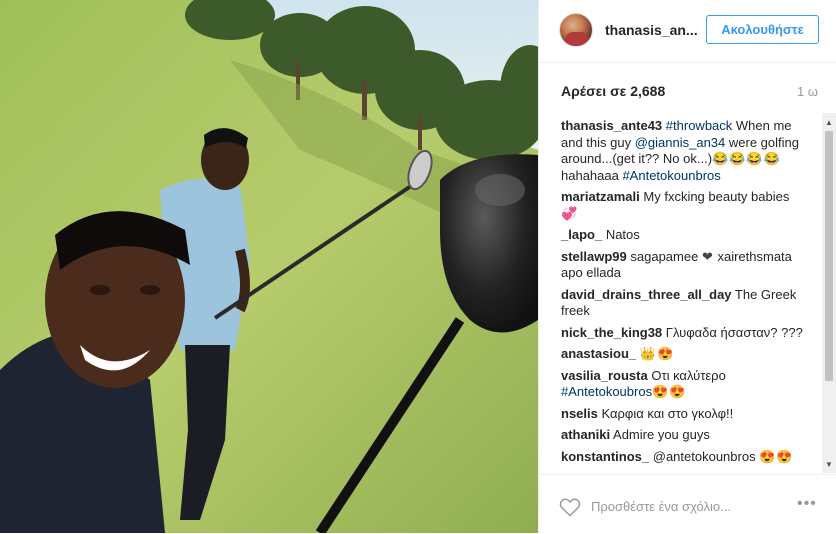 The width and height of the screenshot is (836, 534). I want to click on comments-scrollbar: ▲ ▼, so click(829, 293).